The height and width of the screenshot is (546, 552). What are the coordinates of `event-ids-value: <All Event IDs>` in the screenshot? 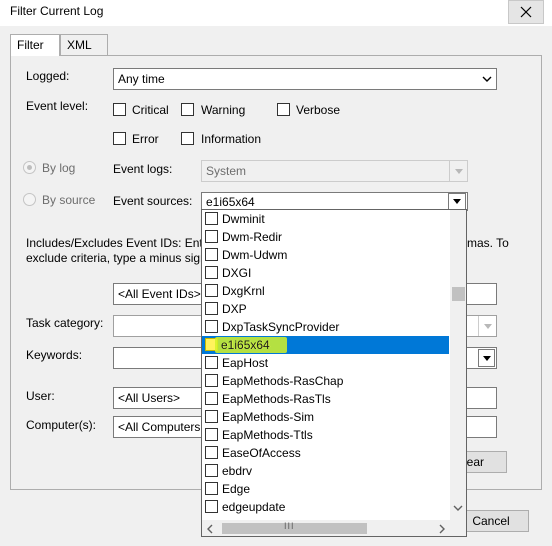 It's located at (159, 294).